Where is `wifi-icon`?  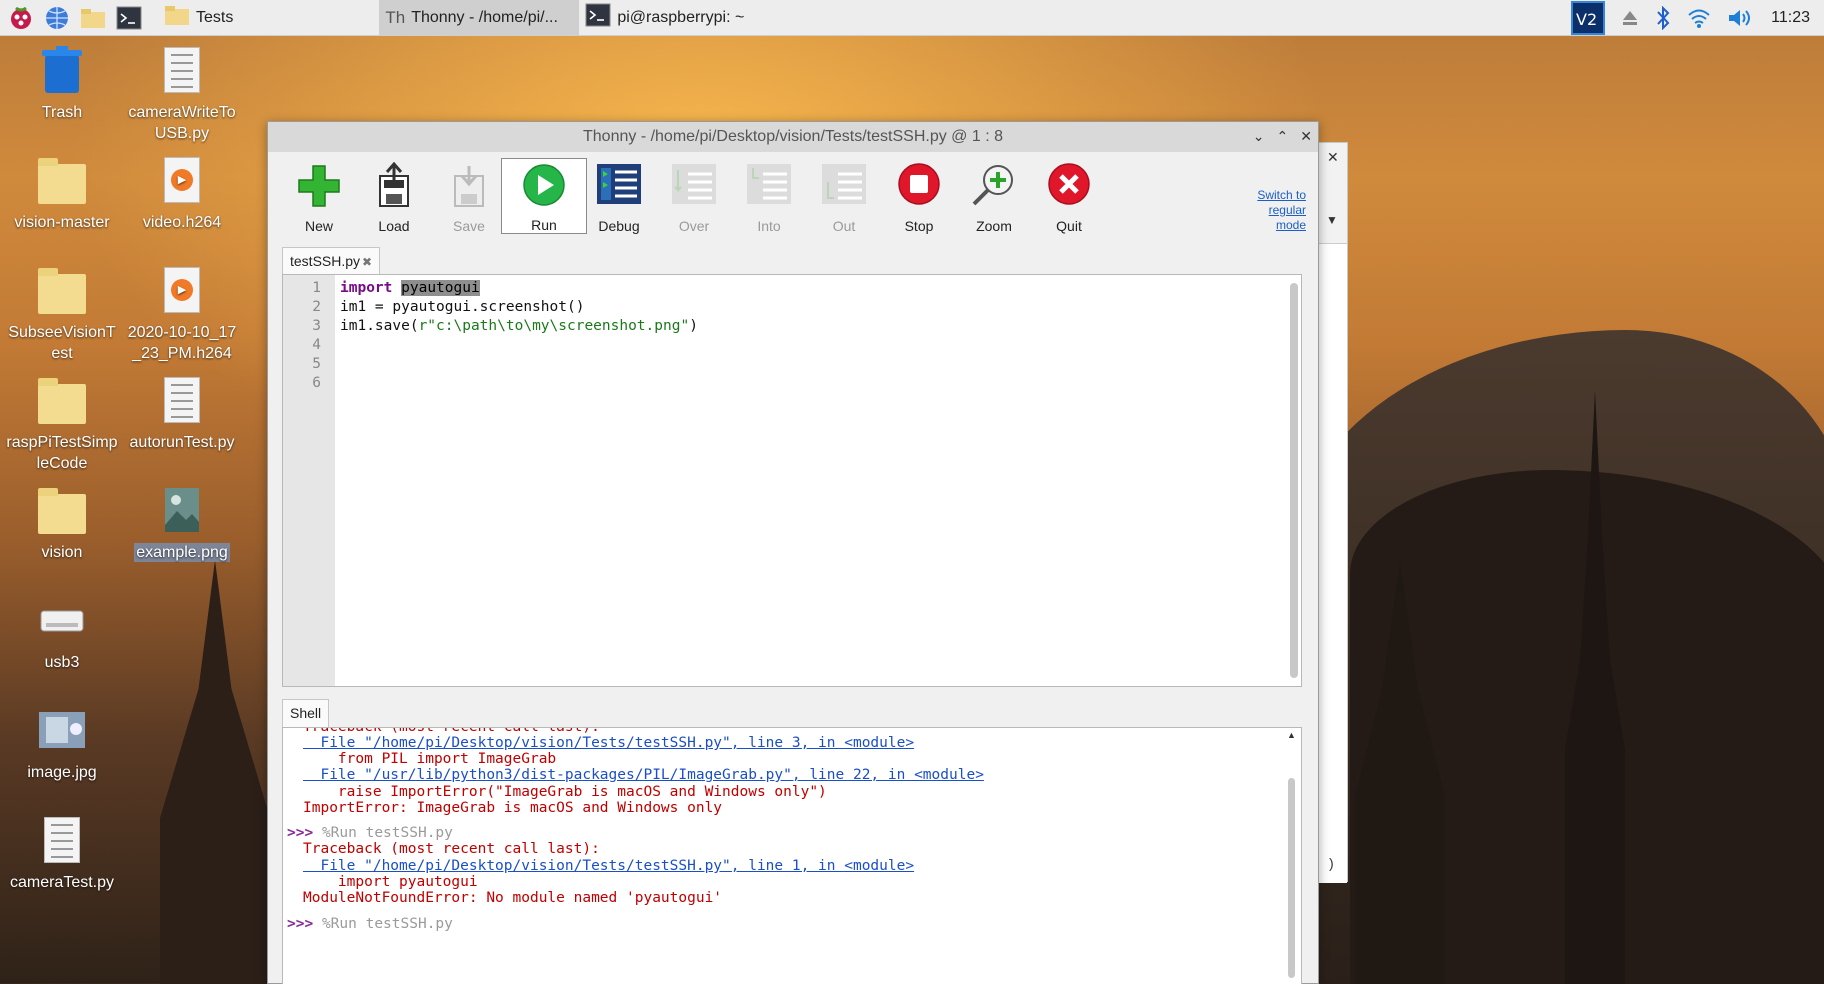
wifi-icon is located at coordinates (1699, 18).